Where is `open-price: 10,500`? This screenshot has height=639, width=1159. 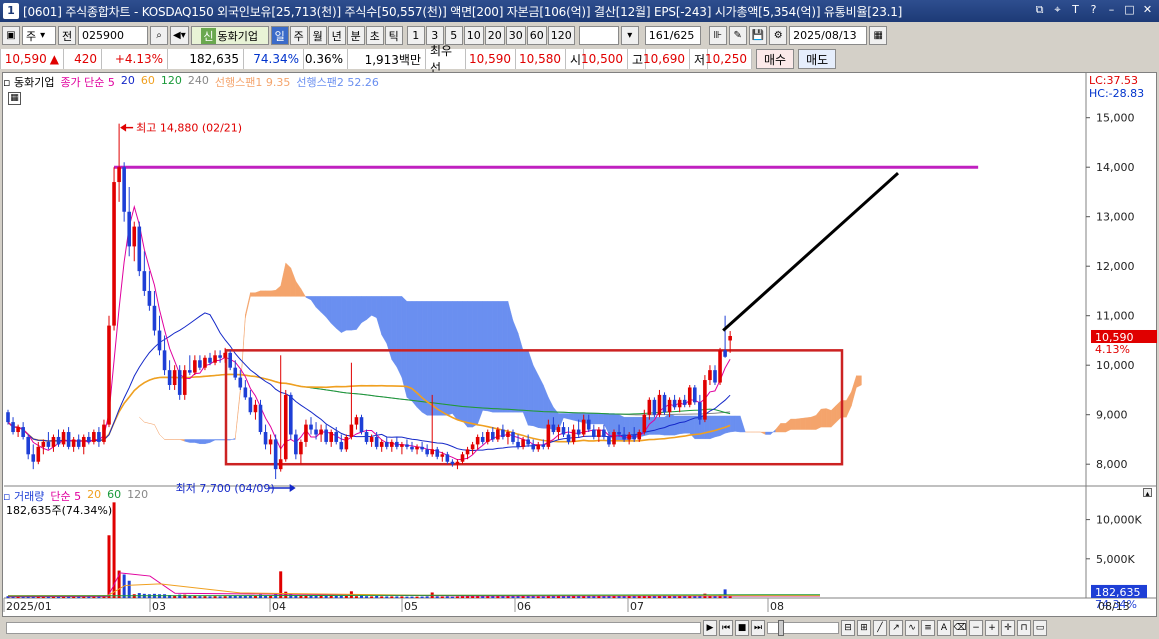 open-price: 10,500 is located at coordinates (604, 59).